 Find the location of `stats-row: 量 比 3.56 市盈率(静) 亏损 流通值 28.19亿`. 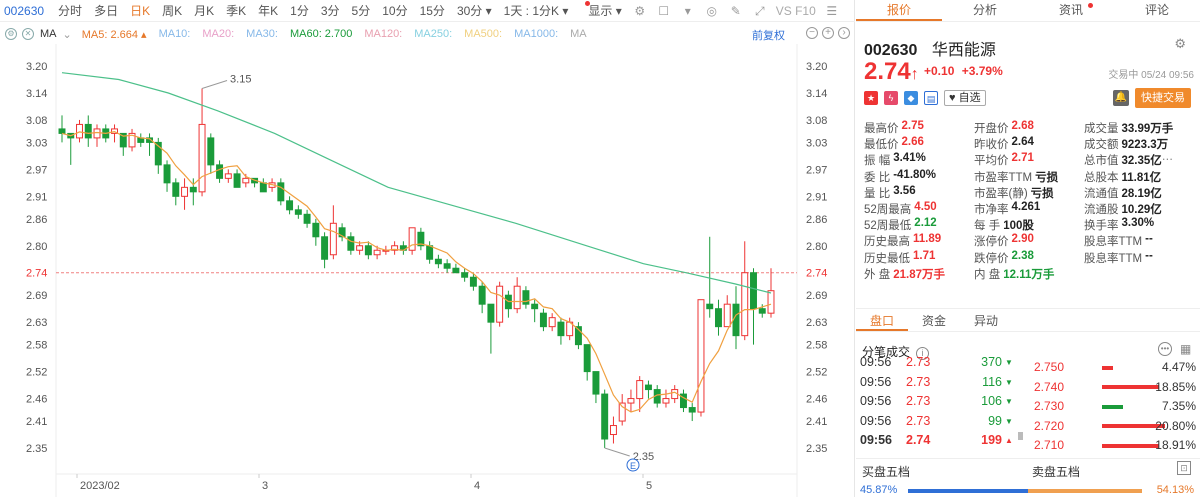

stats-row: 量 比 3.56 市盈率(静) 亏损 流通值 28.19亿 is located at coordinates (1031, 193).